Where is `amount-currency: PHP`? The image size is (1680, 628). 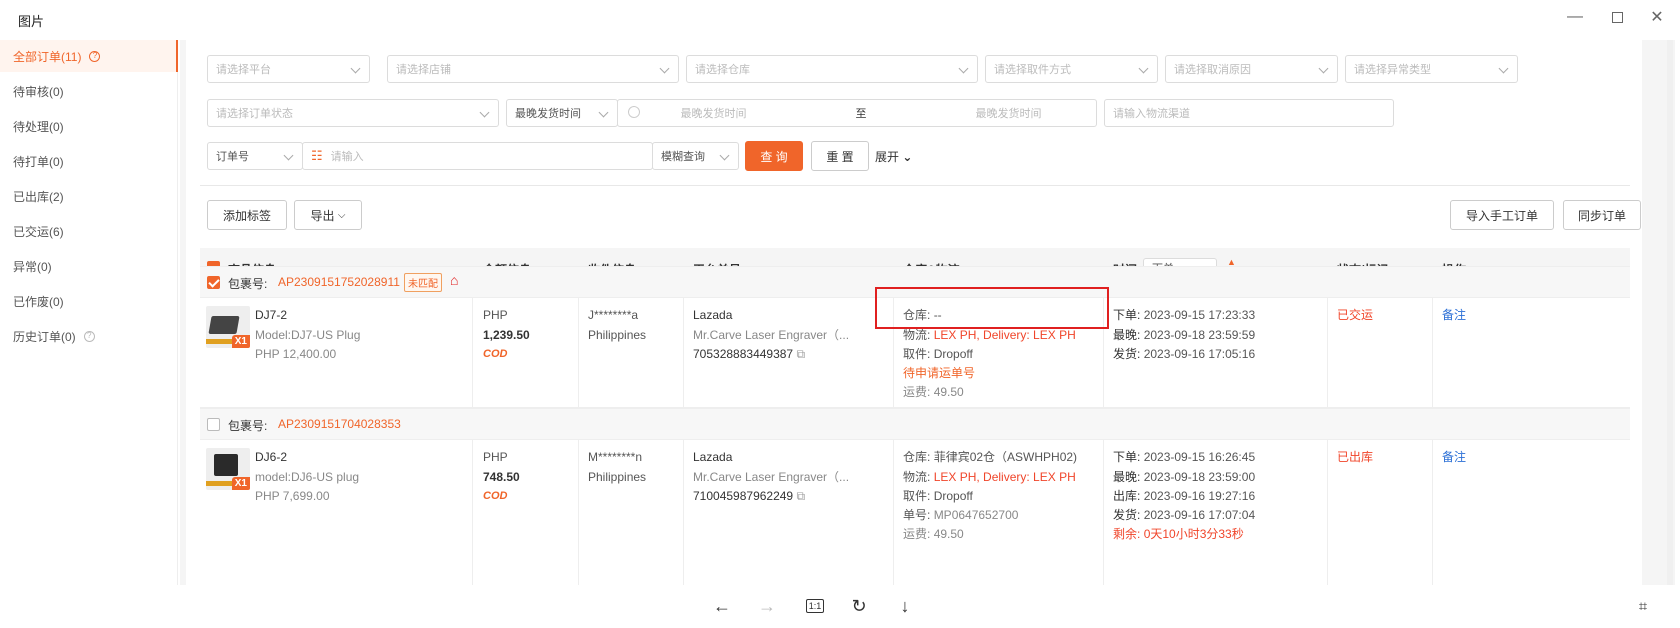 amount-currency: PHP is located at coordinates (495, 457).